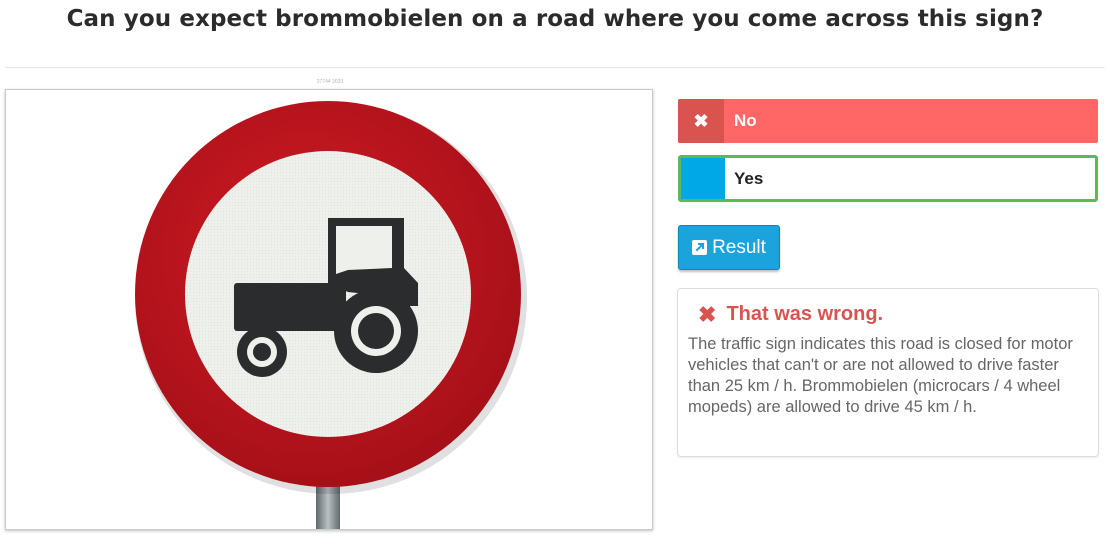  I want to click on answer-option-yes: Yes, so click(888, 178).